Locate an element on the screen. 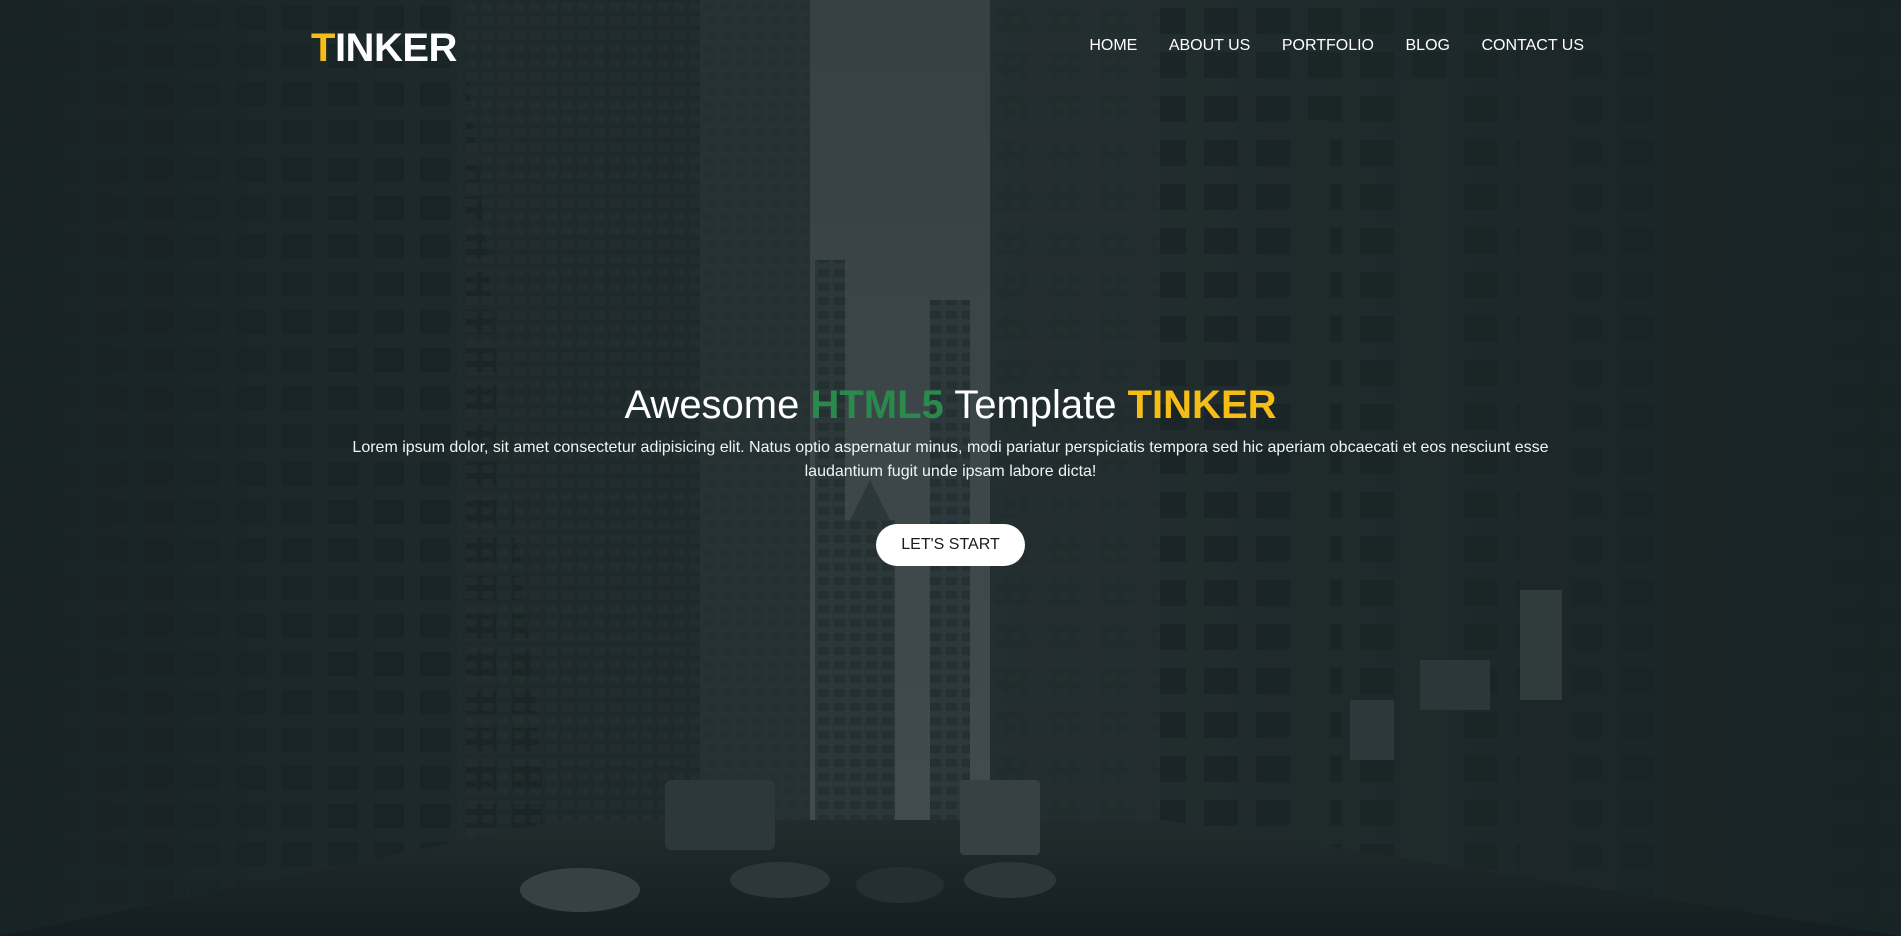  headline-html5: HTML5 is located at coordinates (877, 405).